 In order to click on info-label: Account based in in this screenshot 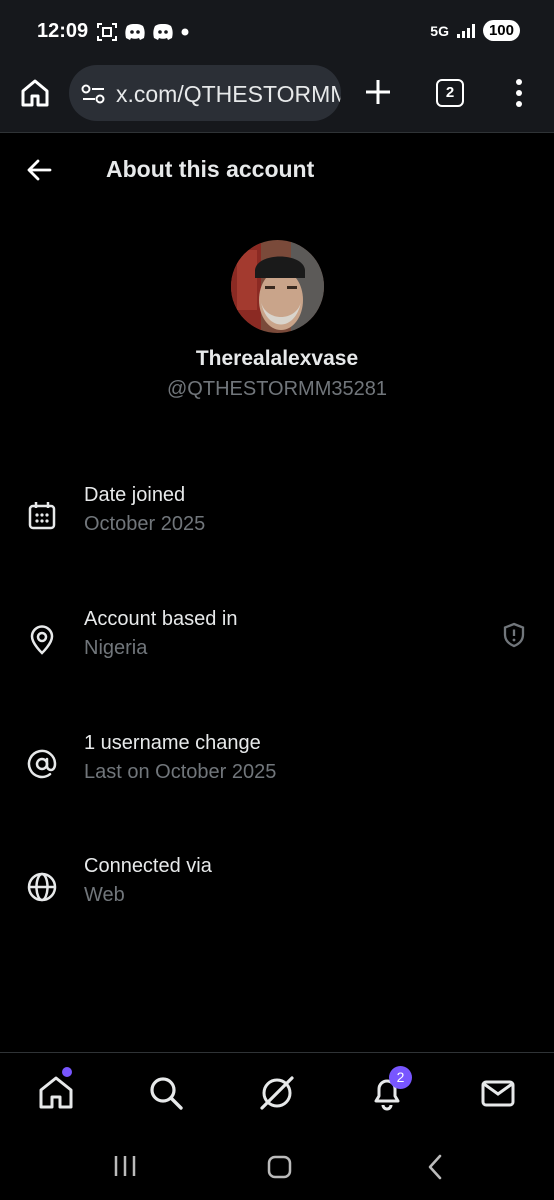, I will do `click(161, 619)`.